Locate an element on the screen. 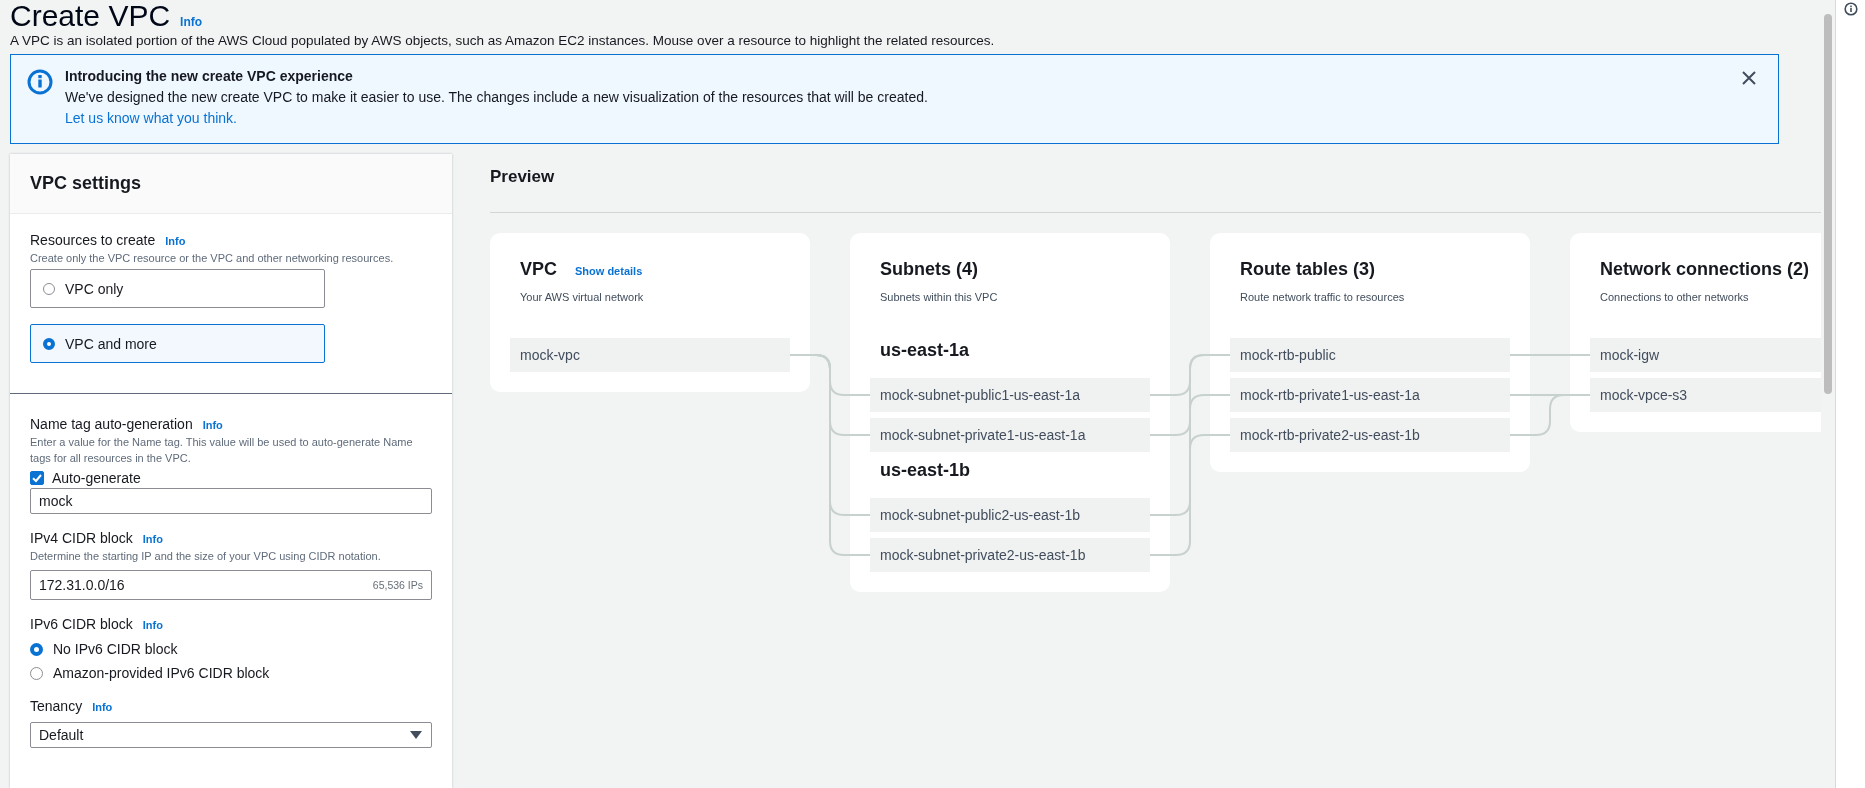 The height and width of the screenshot is (788, 1865). close-icon is located at coordinates (1749, 78).